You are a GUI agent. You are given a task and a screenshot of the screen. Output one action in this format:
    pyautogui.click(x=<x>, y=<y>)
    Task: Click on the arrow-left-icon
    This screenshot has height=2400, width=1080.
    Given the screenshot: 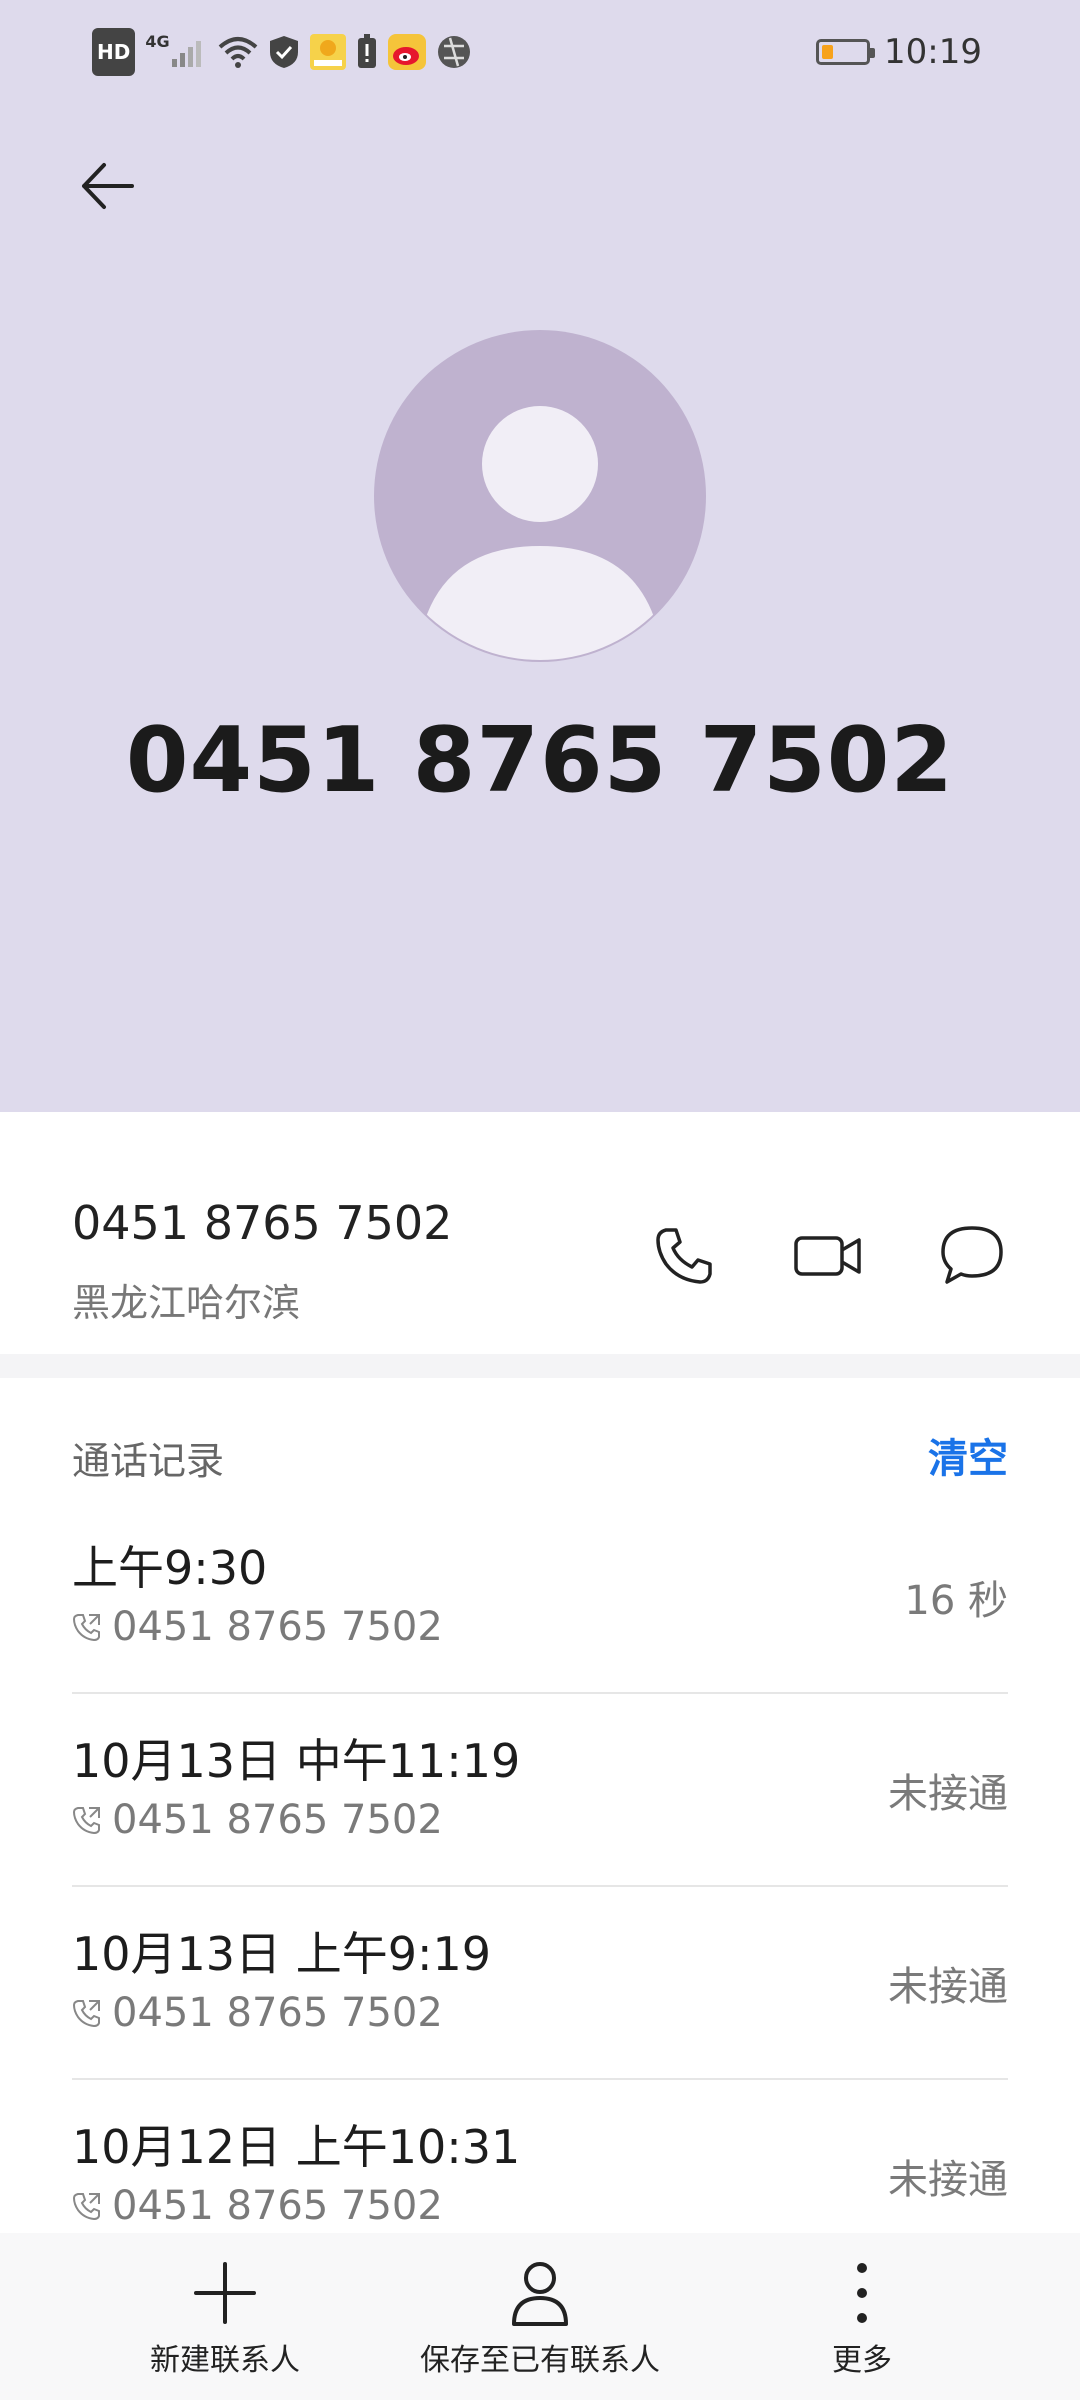 What is the action you would take?
    pyautogui.click(x=108, y=186)
    